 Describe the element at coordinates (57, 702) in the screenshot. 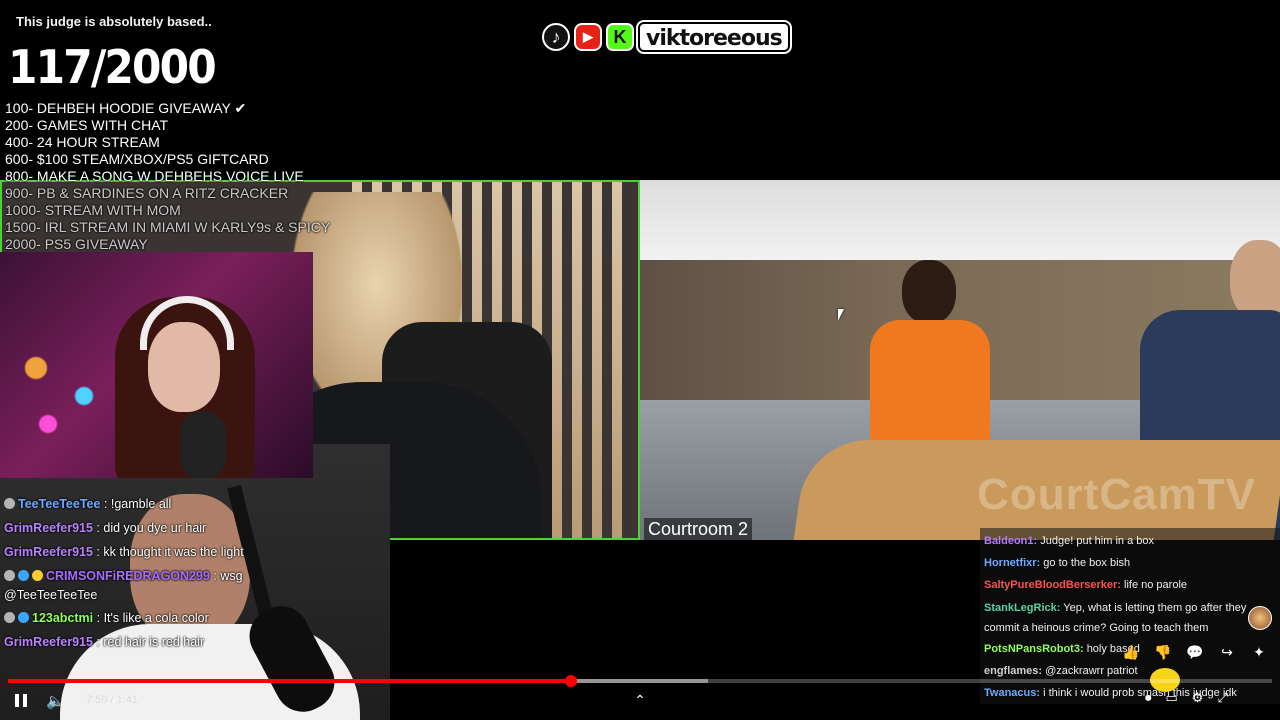

I see `volume-icon: 🔈` at that location.